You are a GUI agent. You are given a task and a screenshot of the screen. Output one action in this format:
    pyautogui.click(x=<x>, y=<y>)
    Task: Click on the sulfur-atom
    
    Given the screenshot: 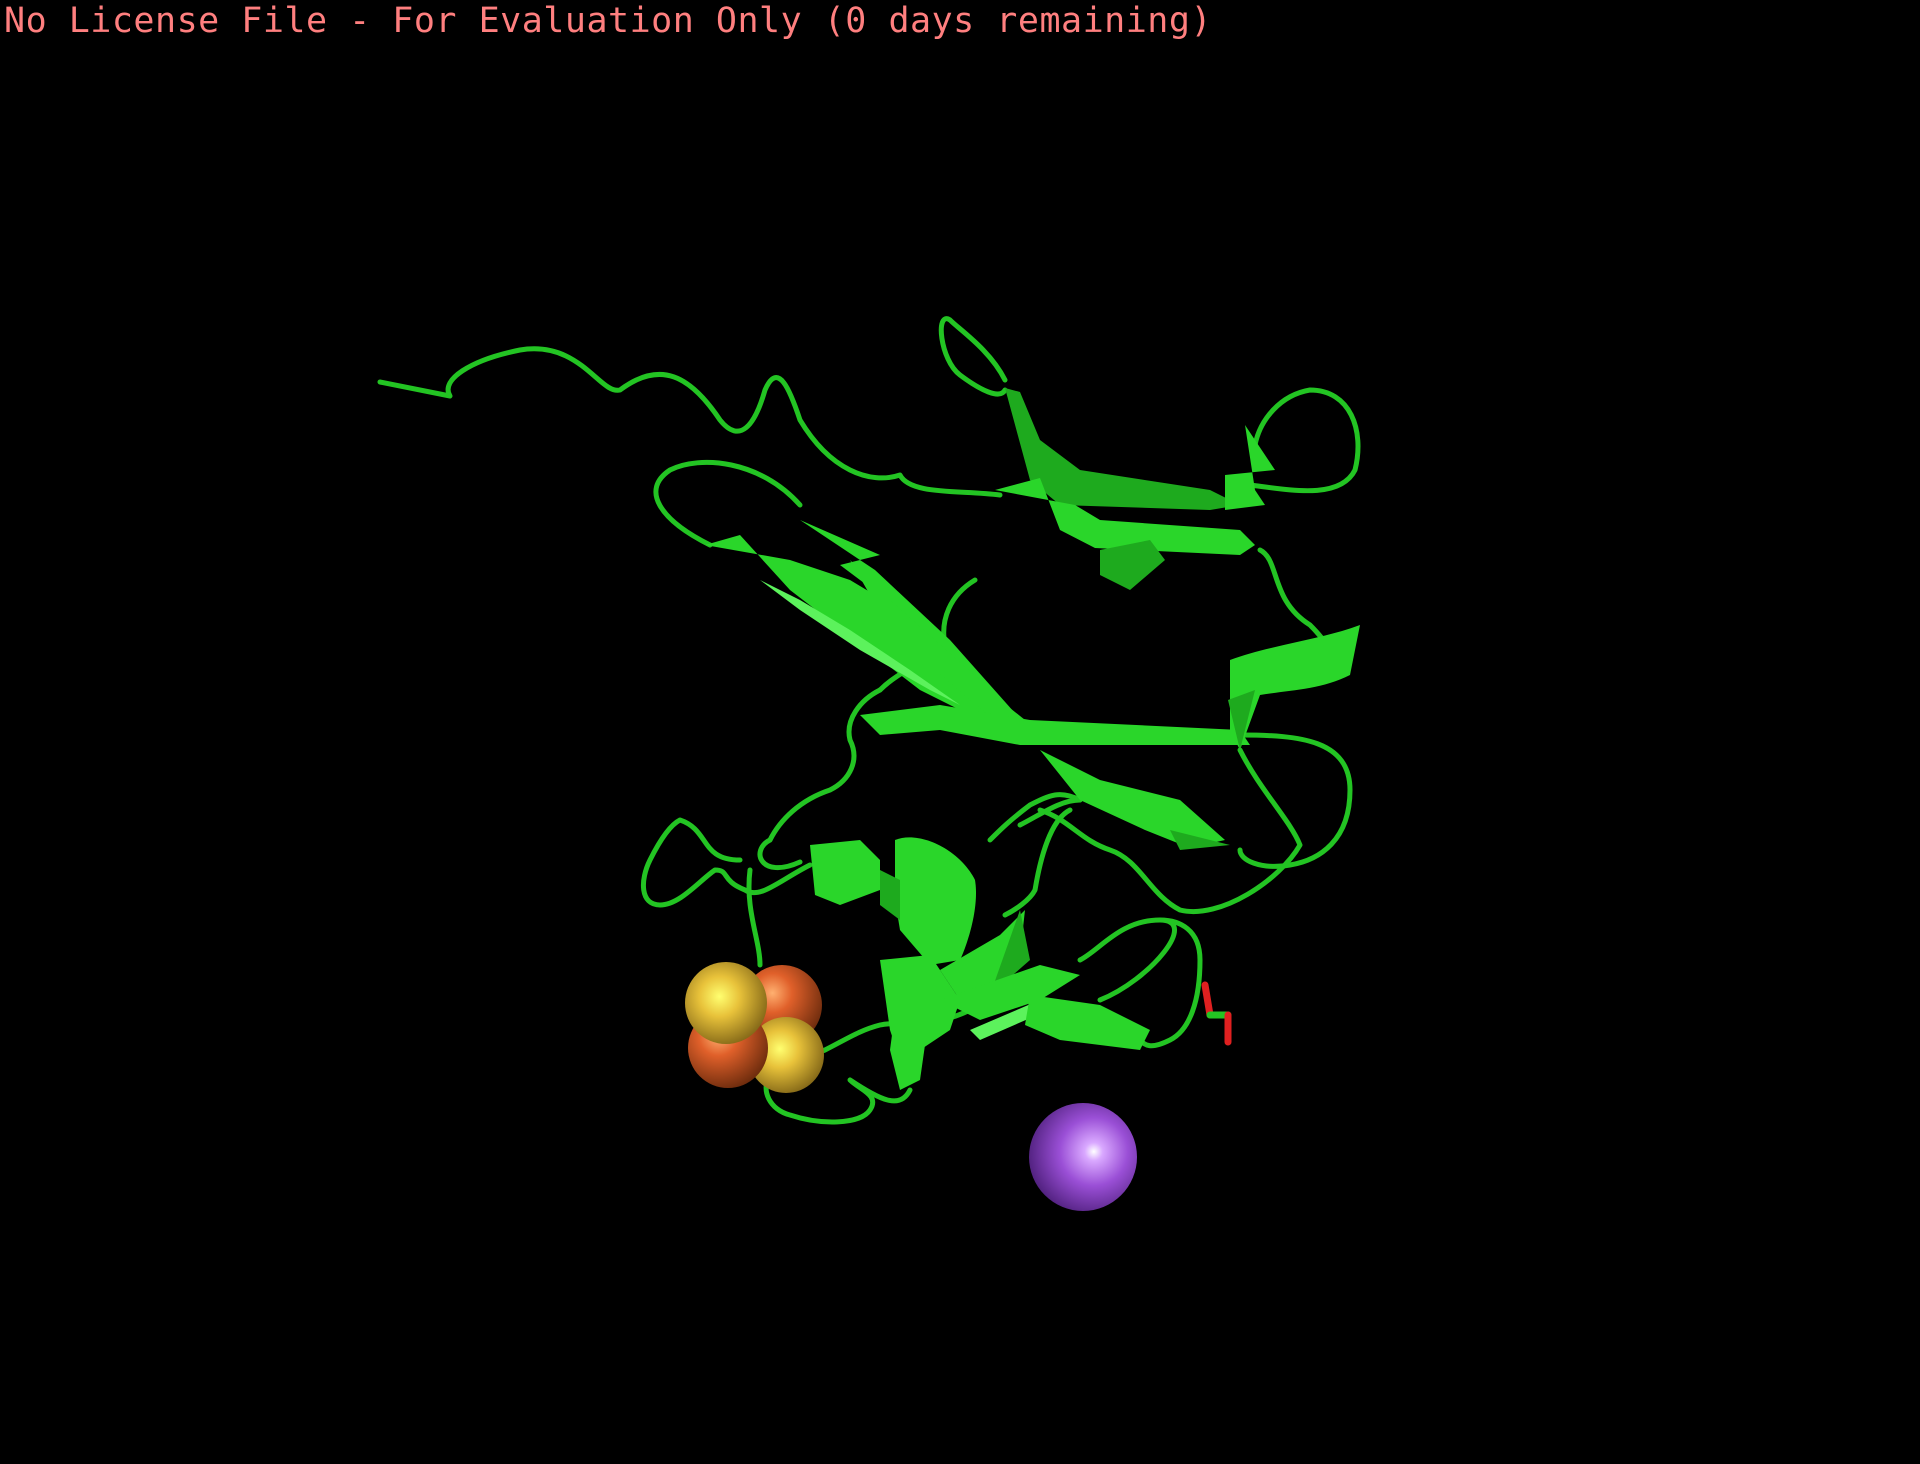 What is the action you would take?
    pyautogui.click(x=726, y=1003)
    